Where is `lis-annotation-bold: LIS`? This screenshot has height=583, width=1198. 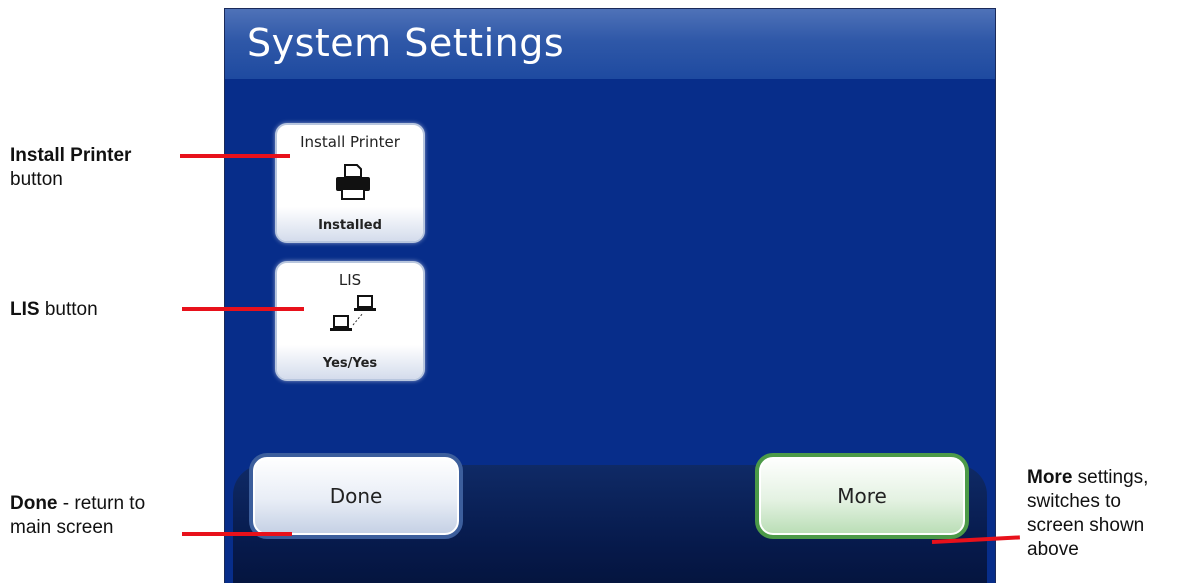 lis-annotation-bold: LIS is located at coordinates (25, 309).